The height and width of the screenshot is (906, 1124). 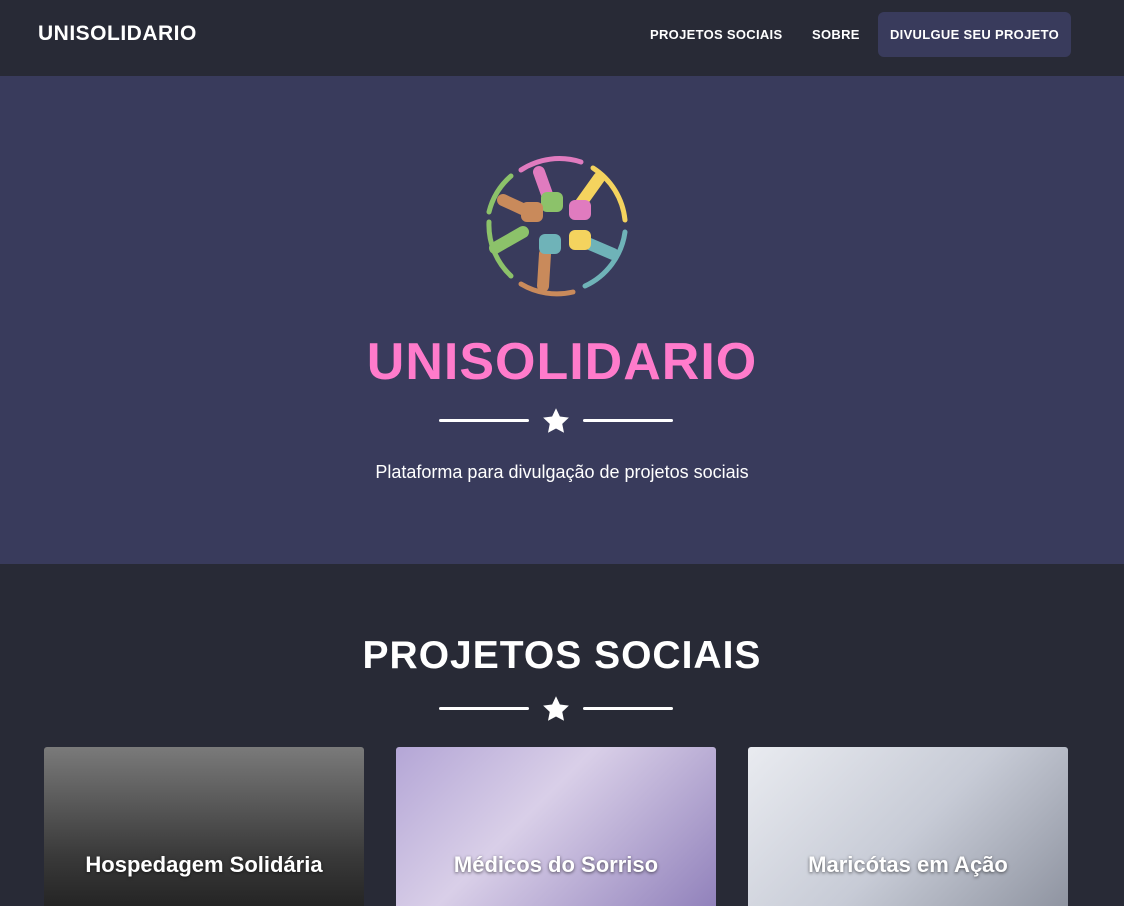 I want to click on nav-link-sobre: SOBRE, so click(x=836, y=34).